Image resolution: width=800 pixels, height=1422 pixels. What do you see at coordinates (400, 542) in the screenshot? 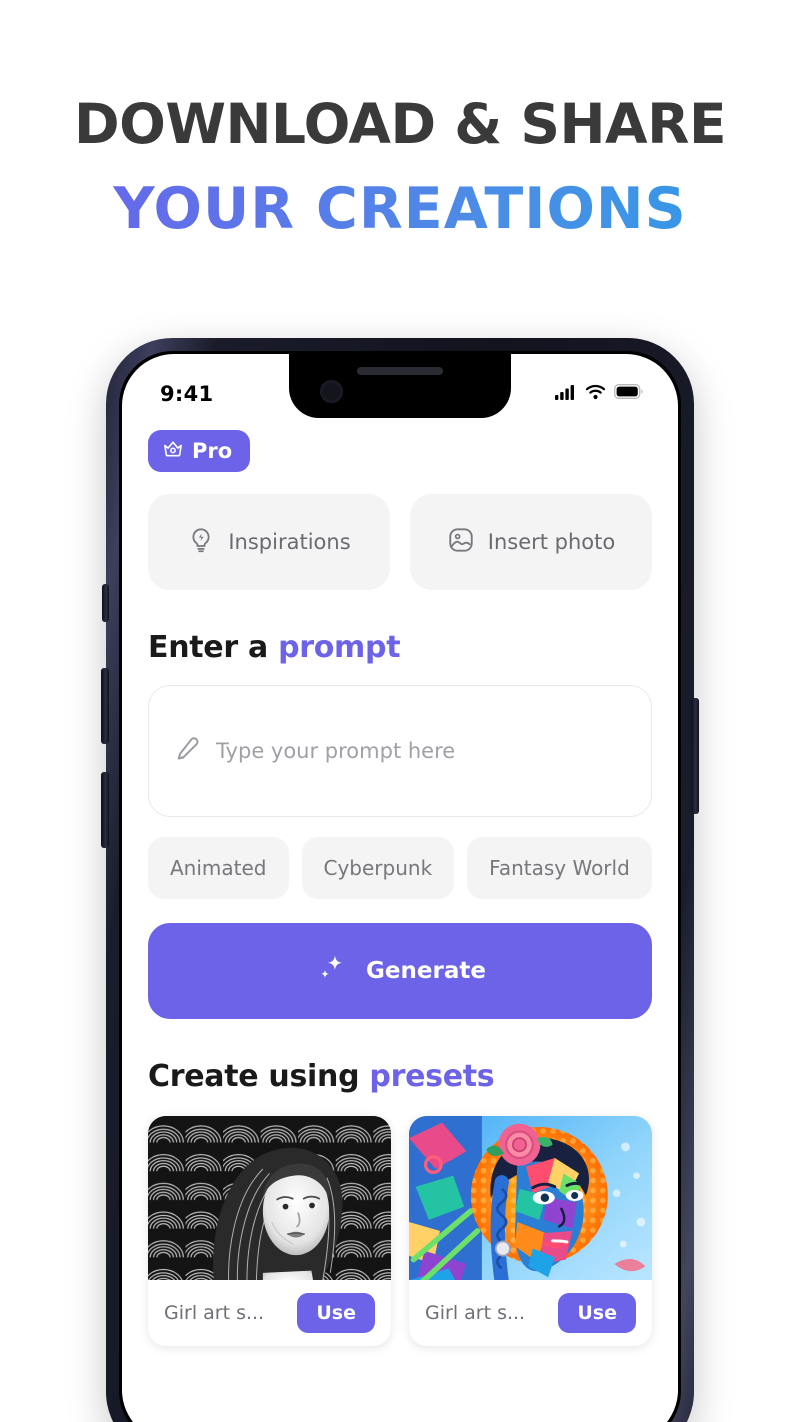
I see `quick-actions-row: Inspirations Insert photo` at bounding box center [400, 542].